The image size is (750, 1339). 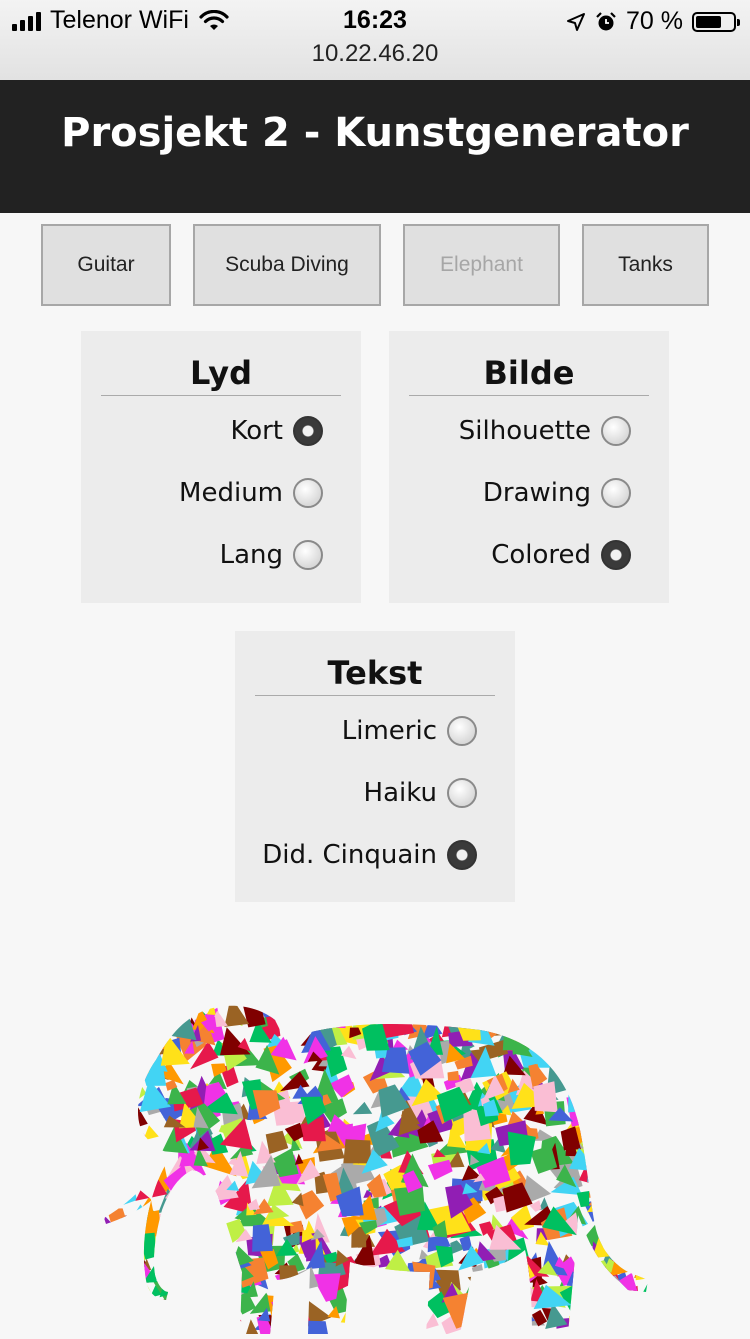 I want to click on option-did-cinquain: Did. Cinquain, so click(x=369, y=855).